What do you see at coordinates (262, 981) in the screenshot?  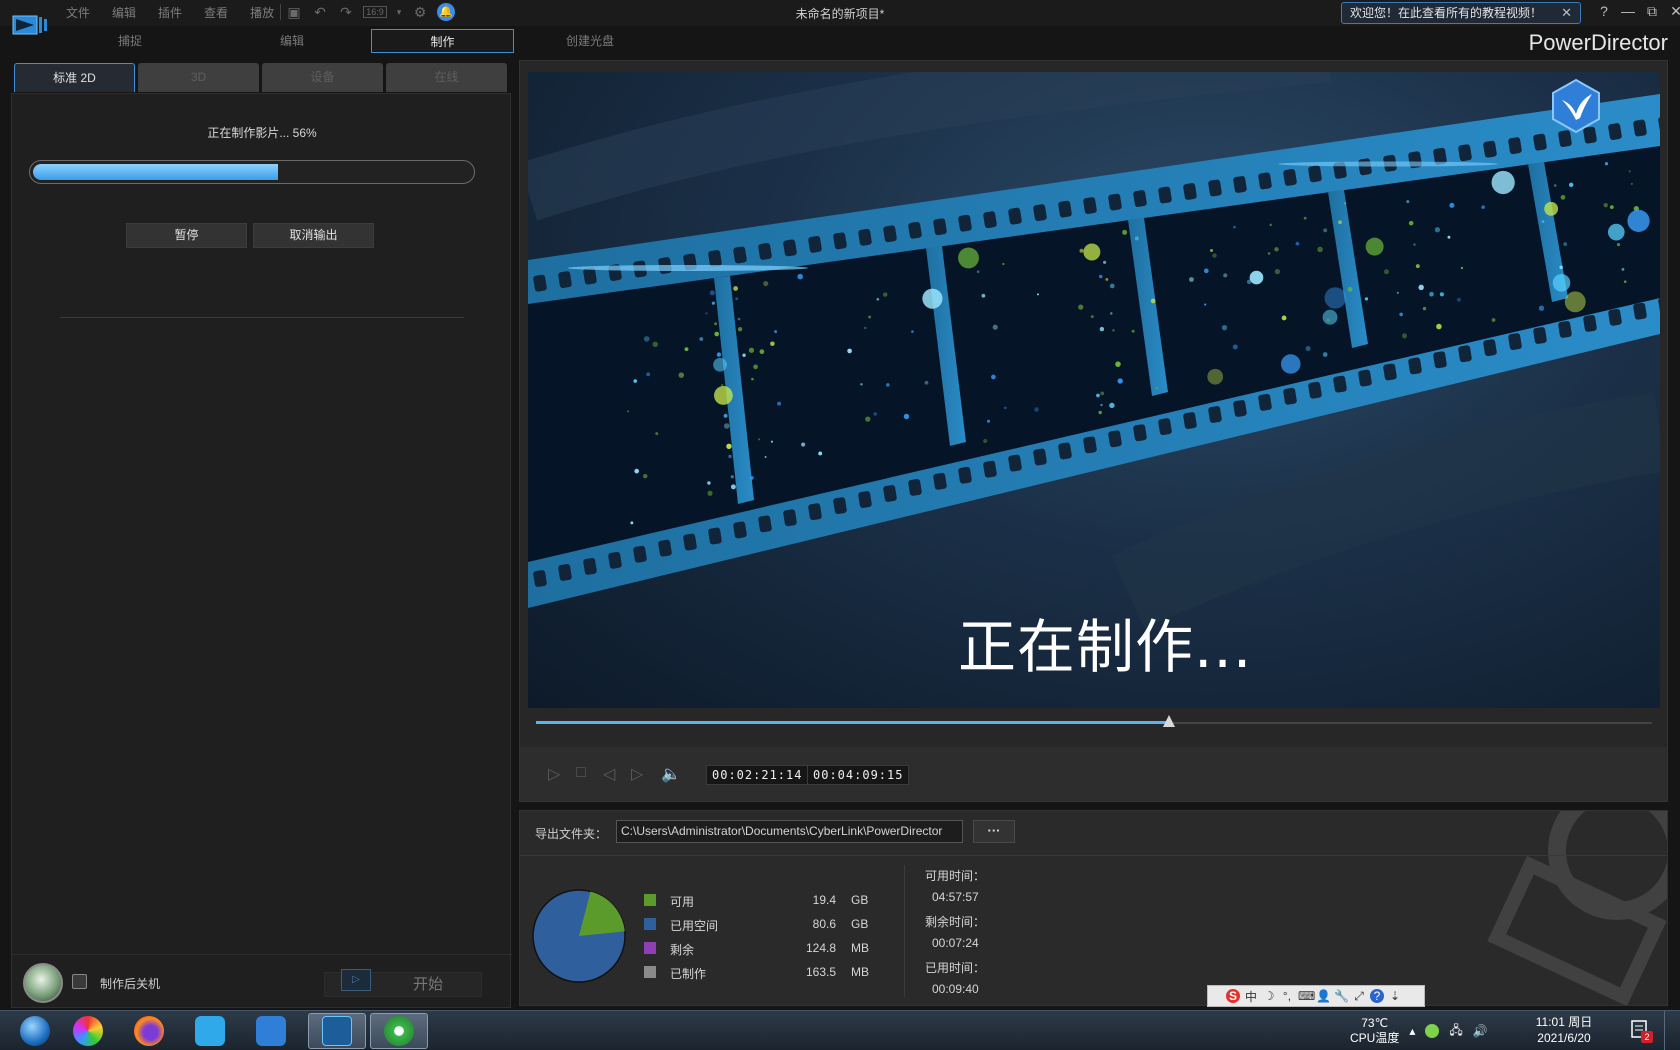 I see `produce-footer: 制作后关机 ▷ 开始` at bounding box center [262, 981].